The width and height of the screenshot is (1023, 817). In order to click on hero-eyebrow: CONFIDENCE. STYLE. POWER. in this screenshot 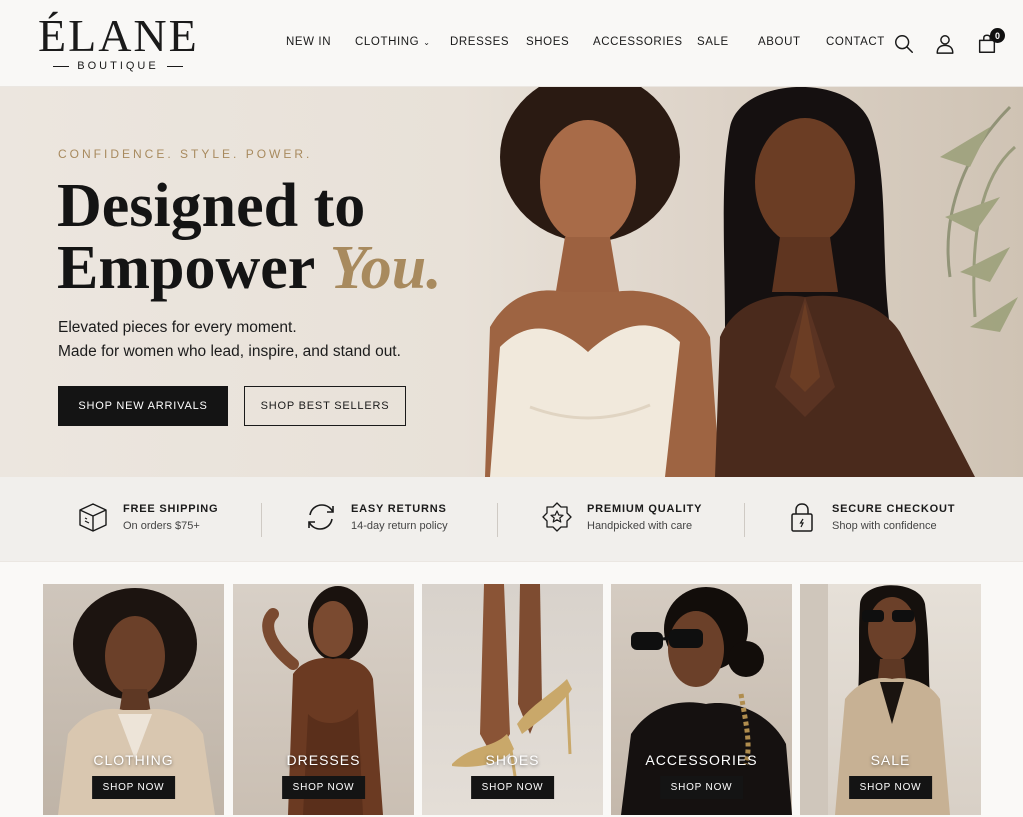, I will do `click(185, 154)`.